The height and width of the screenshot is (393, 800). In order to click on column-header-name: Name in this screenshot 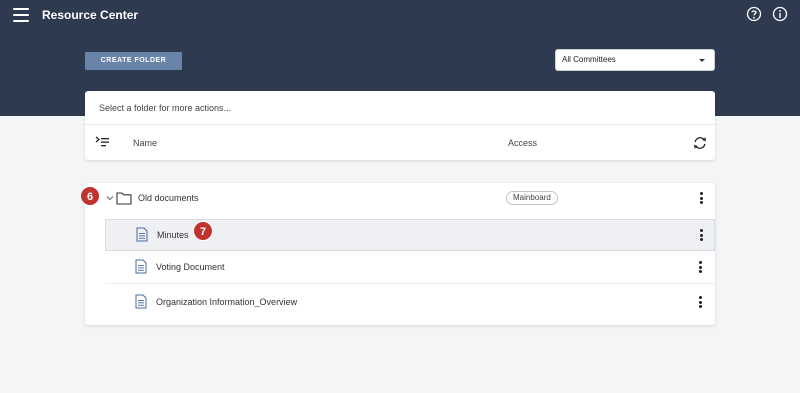, I will do `click(145, 143)`.